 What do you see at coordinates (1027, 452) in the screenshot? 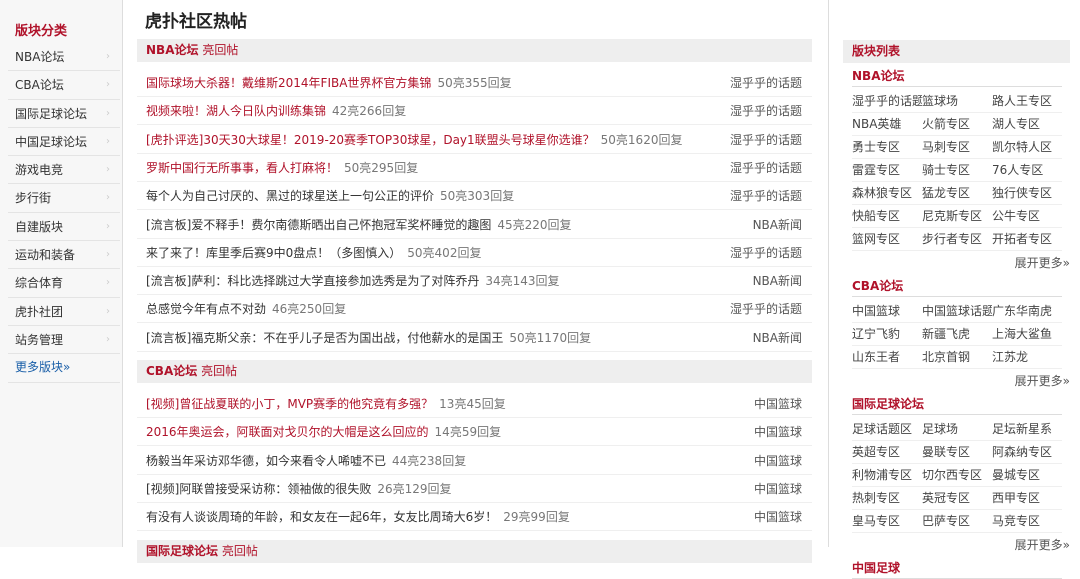
I see `board-link: 阿森纳专区` at bounding box center [1027, 452].